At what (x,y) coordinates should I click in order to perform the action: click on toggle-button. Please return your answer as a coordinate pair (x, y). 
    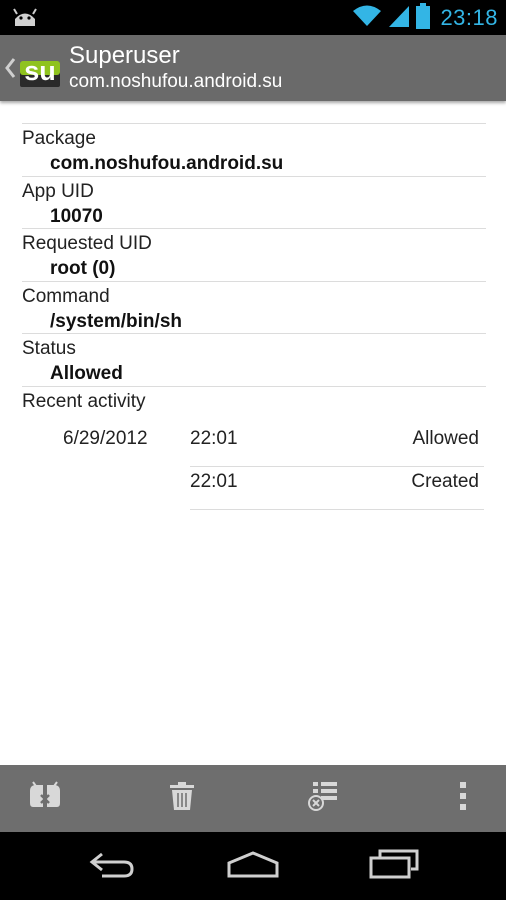
    Looking at the image, I should click on (45, 798).